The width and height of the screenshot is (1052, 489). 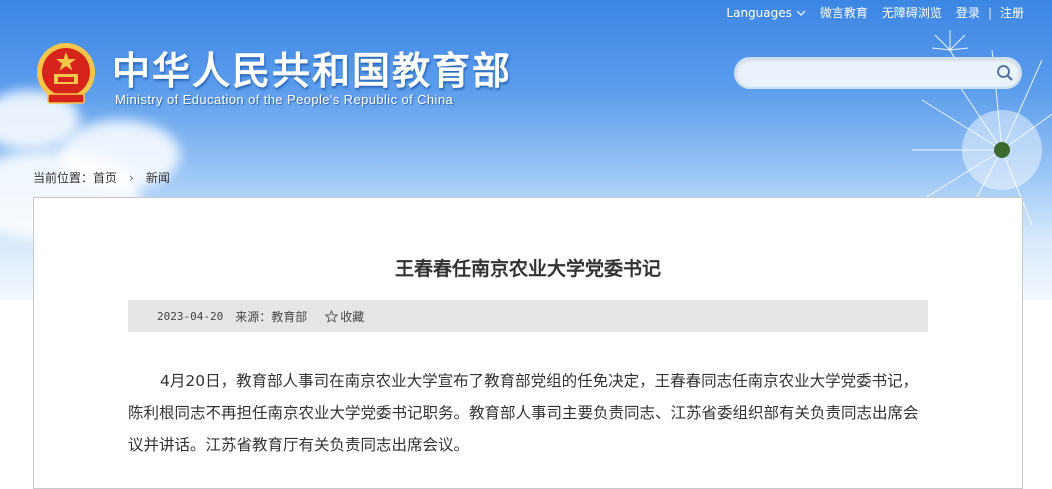 I want to click on register-link: 注册, so click(x=1012, y=12).